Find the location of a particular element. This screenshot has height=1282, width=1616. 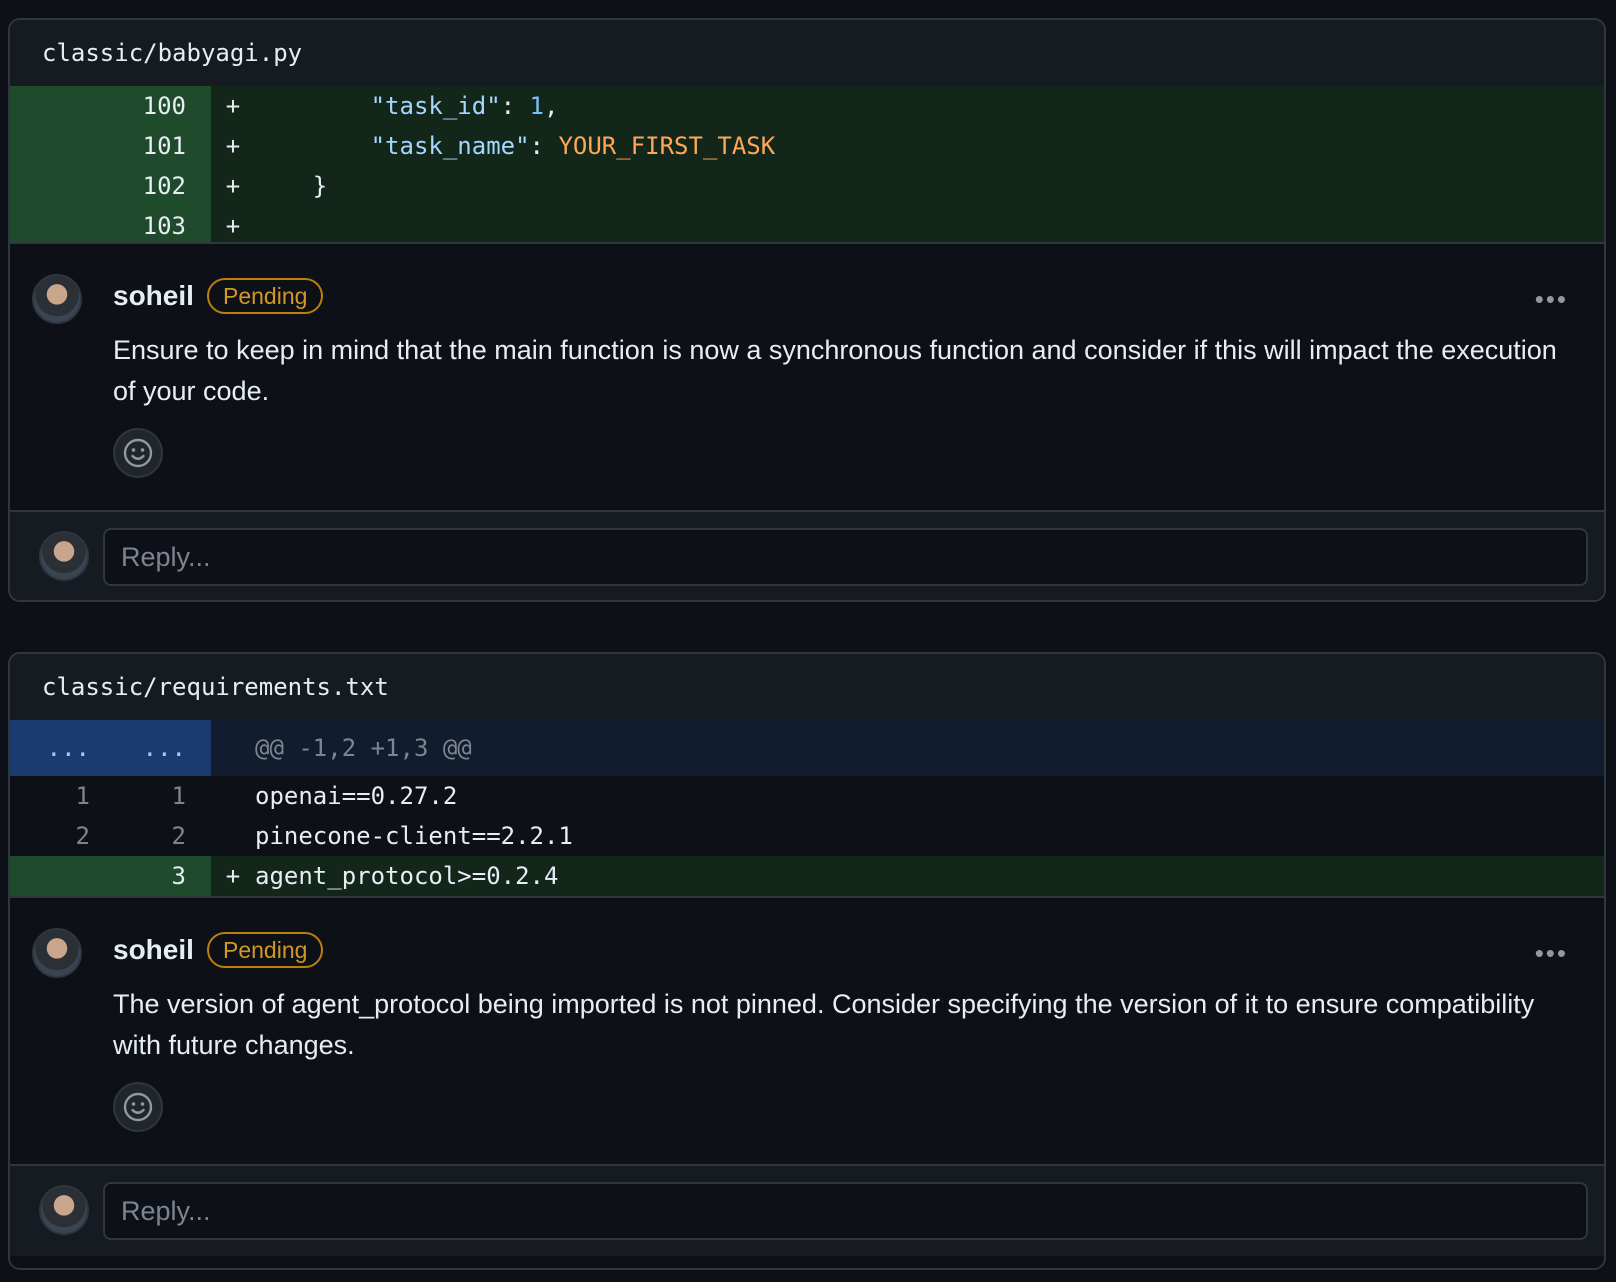

code-text: agent_protocol>=0.2.4 is located at coordinates (407, 876).